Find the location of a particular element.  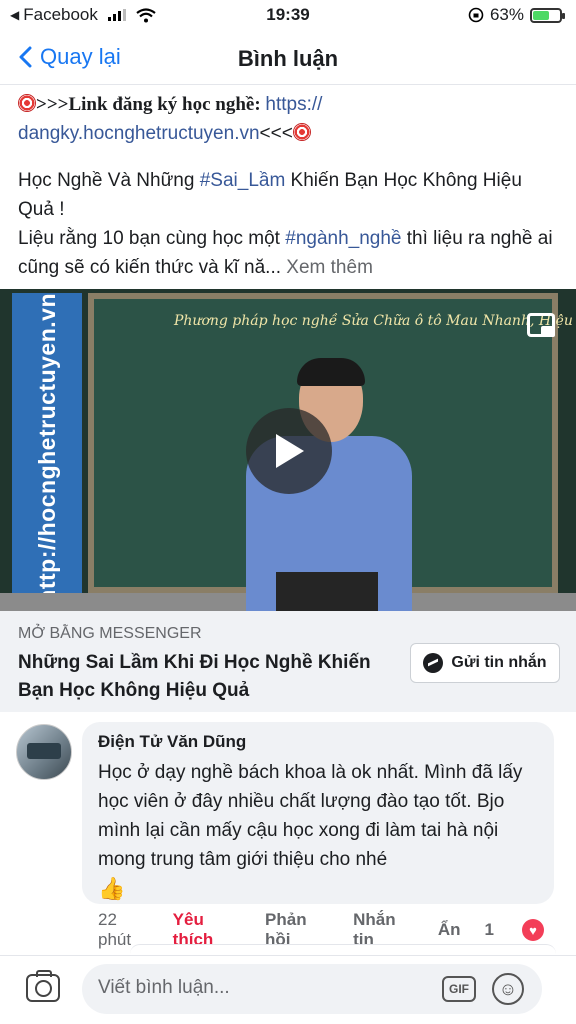

reply-preview-edge is located at coordinates (343, 949).